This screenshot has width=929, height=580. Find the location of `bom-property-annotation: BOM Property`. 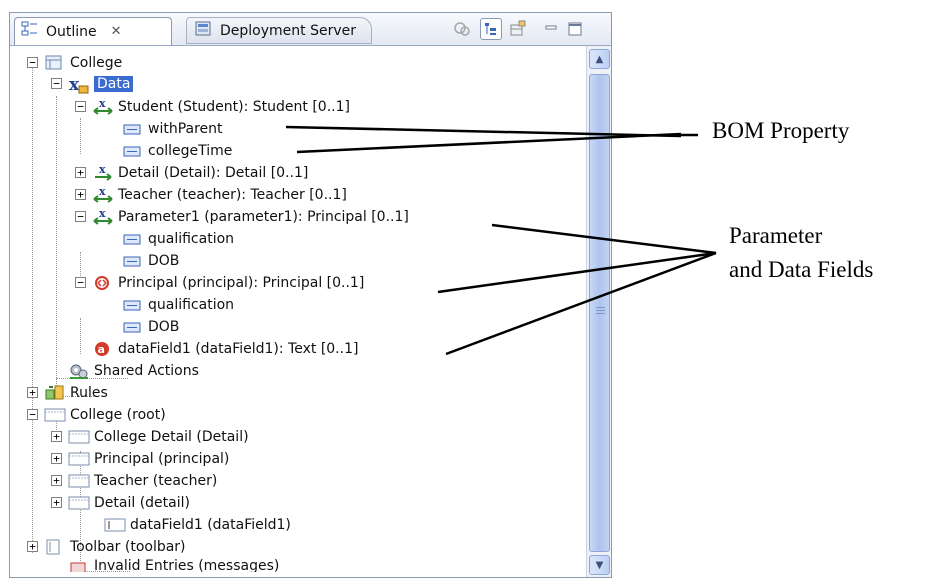

bom-property-annotation: BOM Property is located at coordinates (781, 130).